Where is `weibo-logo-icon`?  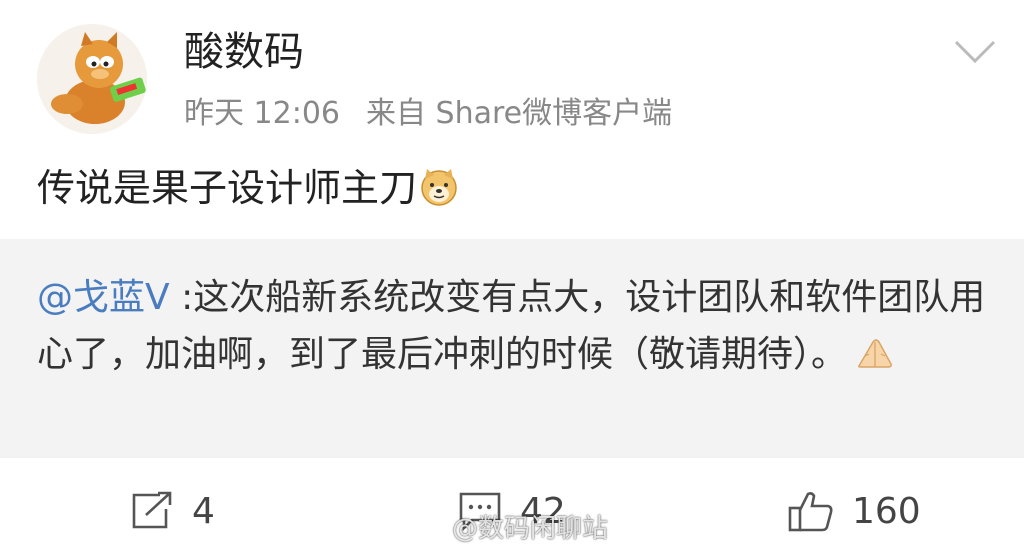
weibo-logo-icon is located at coordinates (428, 527).